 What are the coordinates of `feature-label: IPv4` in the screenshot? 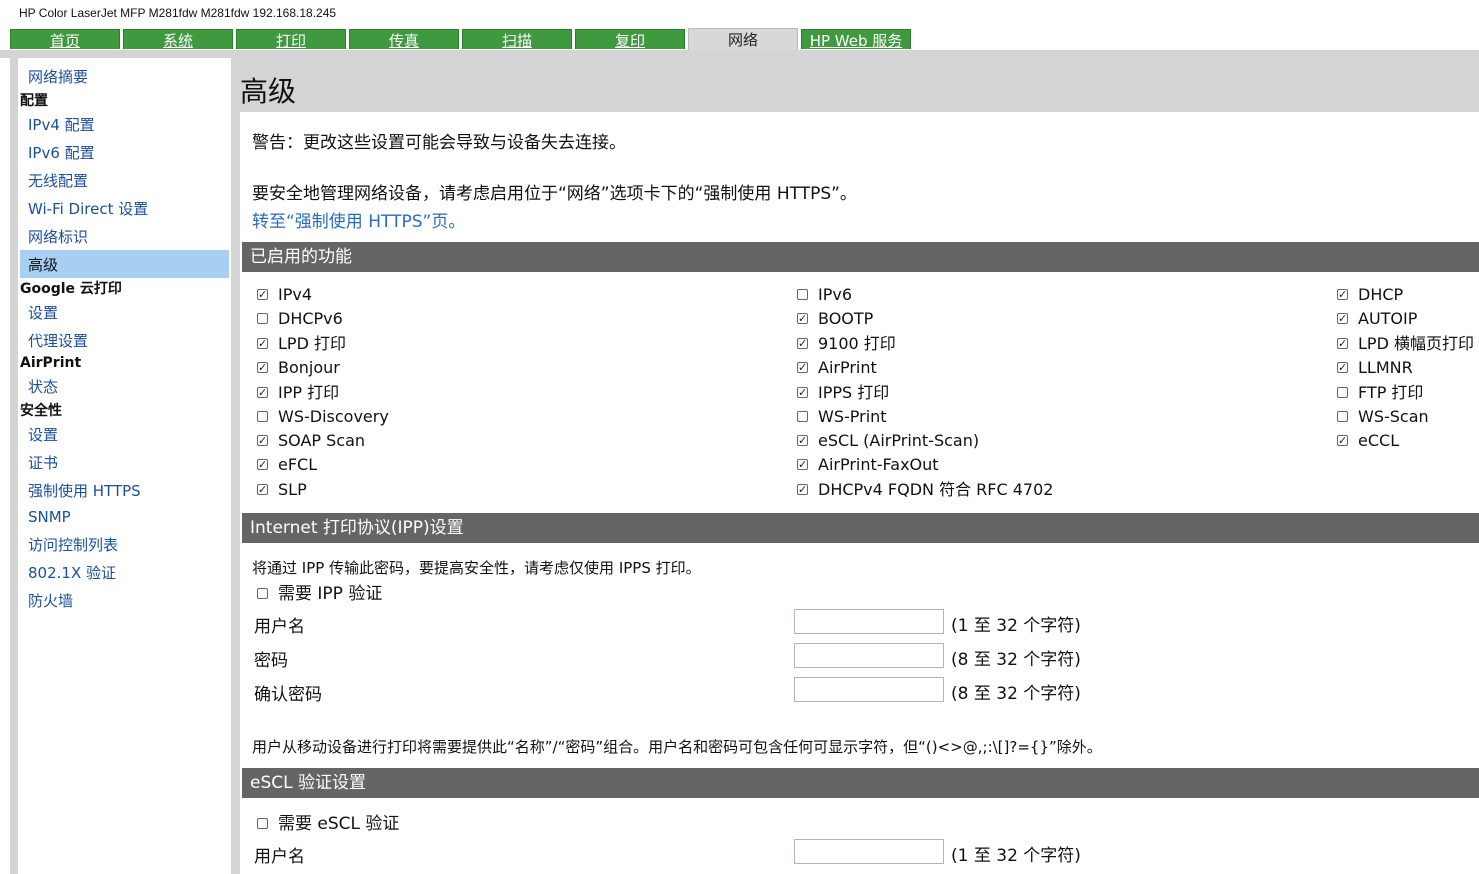 It's located at (295, 294).